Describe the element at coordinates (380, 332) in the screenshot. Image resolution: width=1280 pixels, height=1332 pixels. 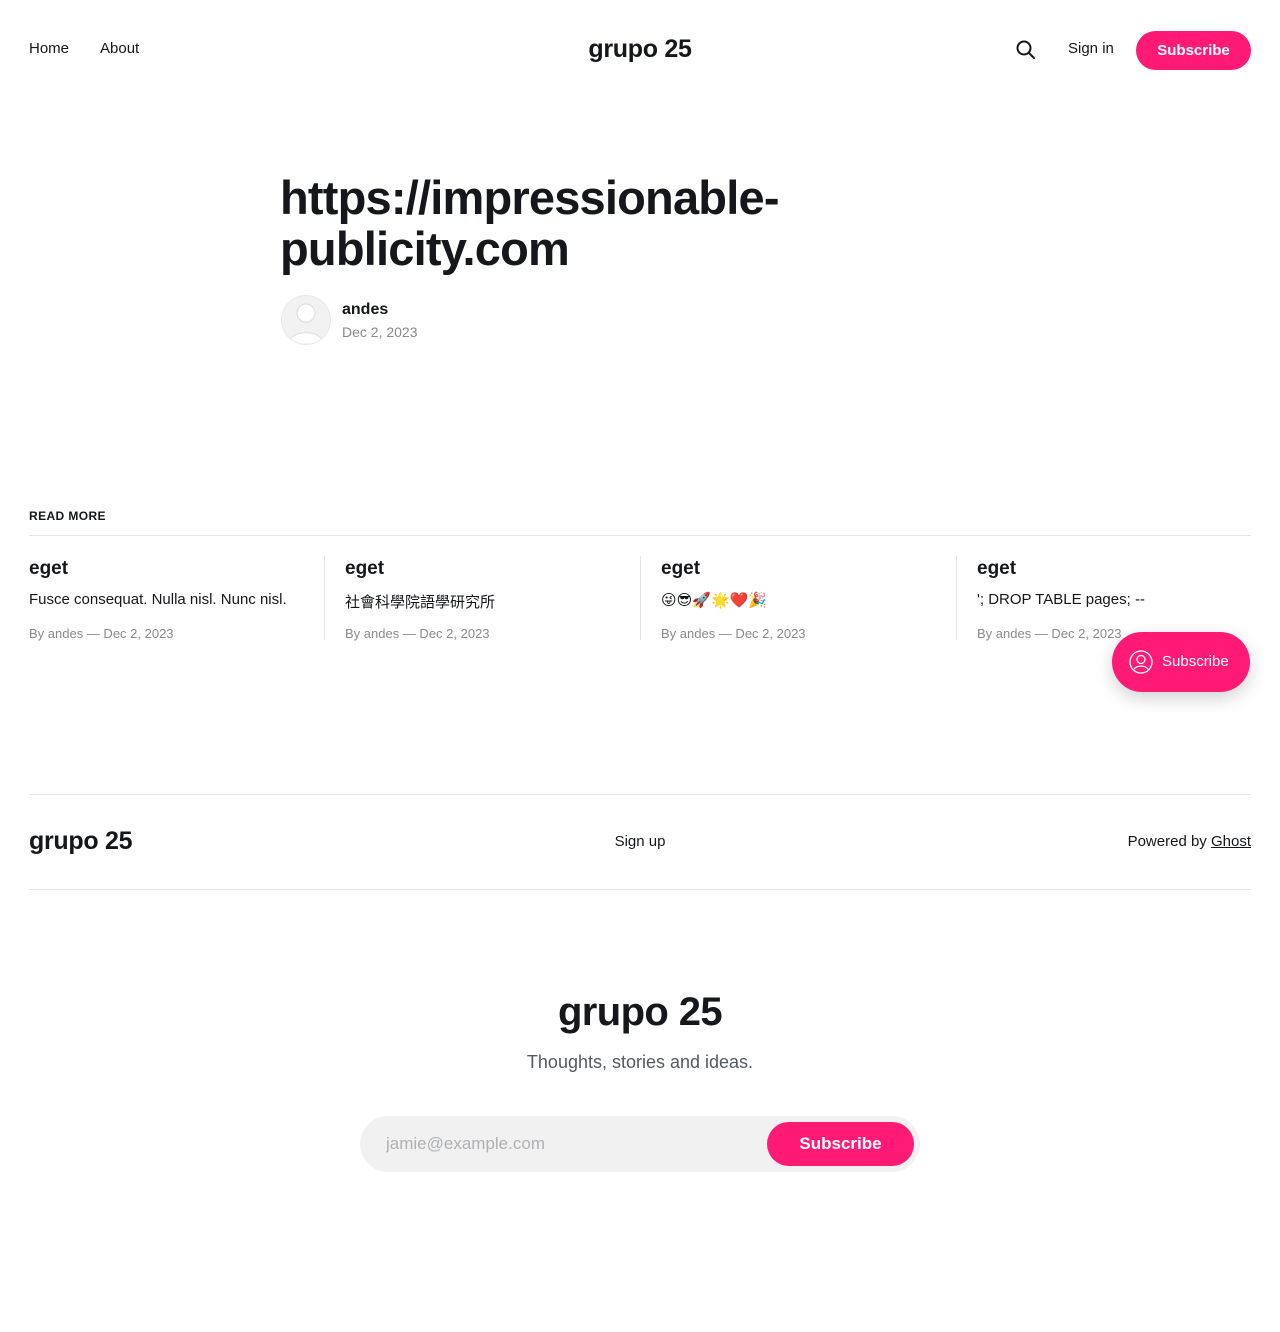
I see `post-date: Dec 2, 2023` at that location.